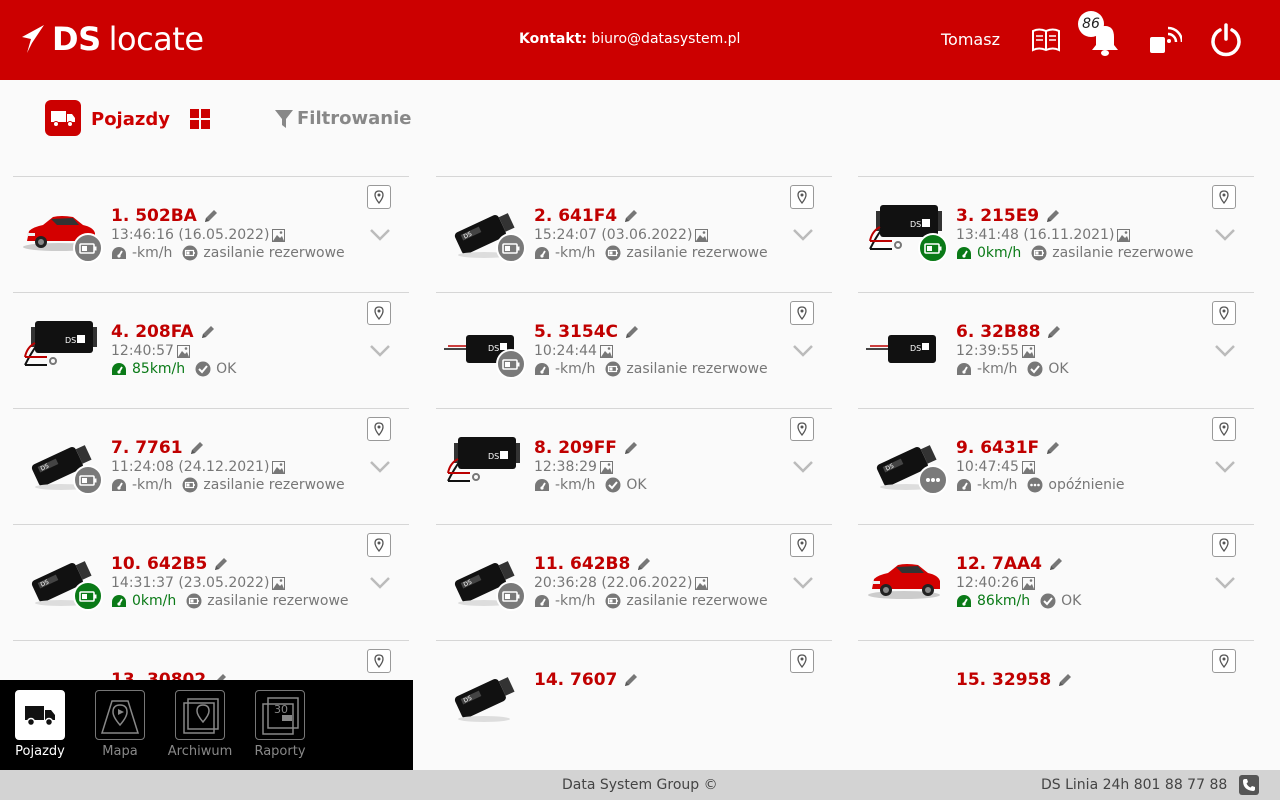  Describe the element at coordinates (1165, 40) in the screenshot. I see `device-status-button` at that location.